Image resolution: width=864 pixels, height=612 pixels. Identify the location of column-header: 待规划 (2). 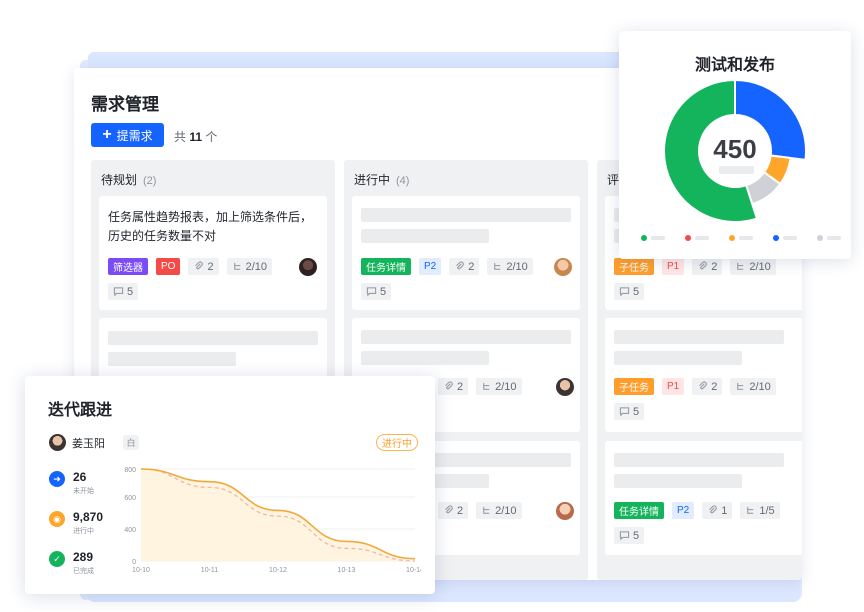
(129, 180).